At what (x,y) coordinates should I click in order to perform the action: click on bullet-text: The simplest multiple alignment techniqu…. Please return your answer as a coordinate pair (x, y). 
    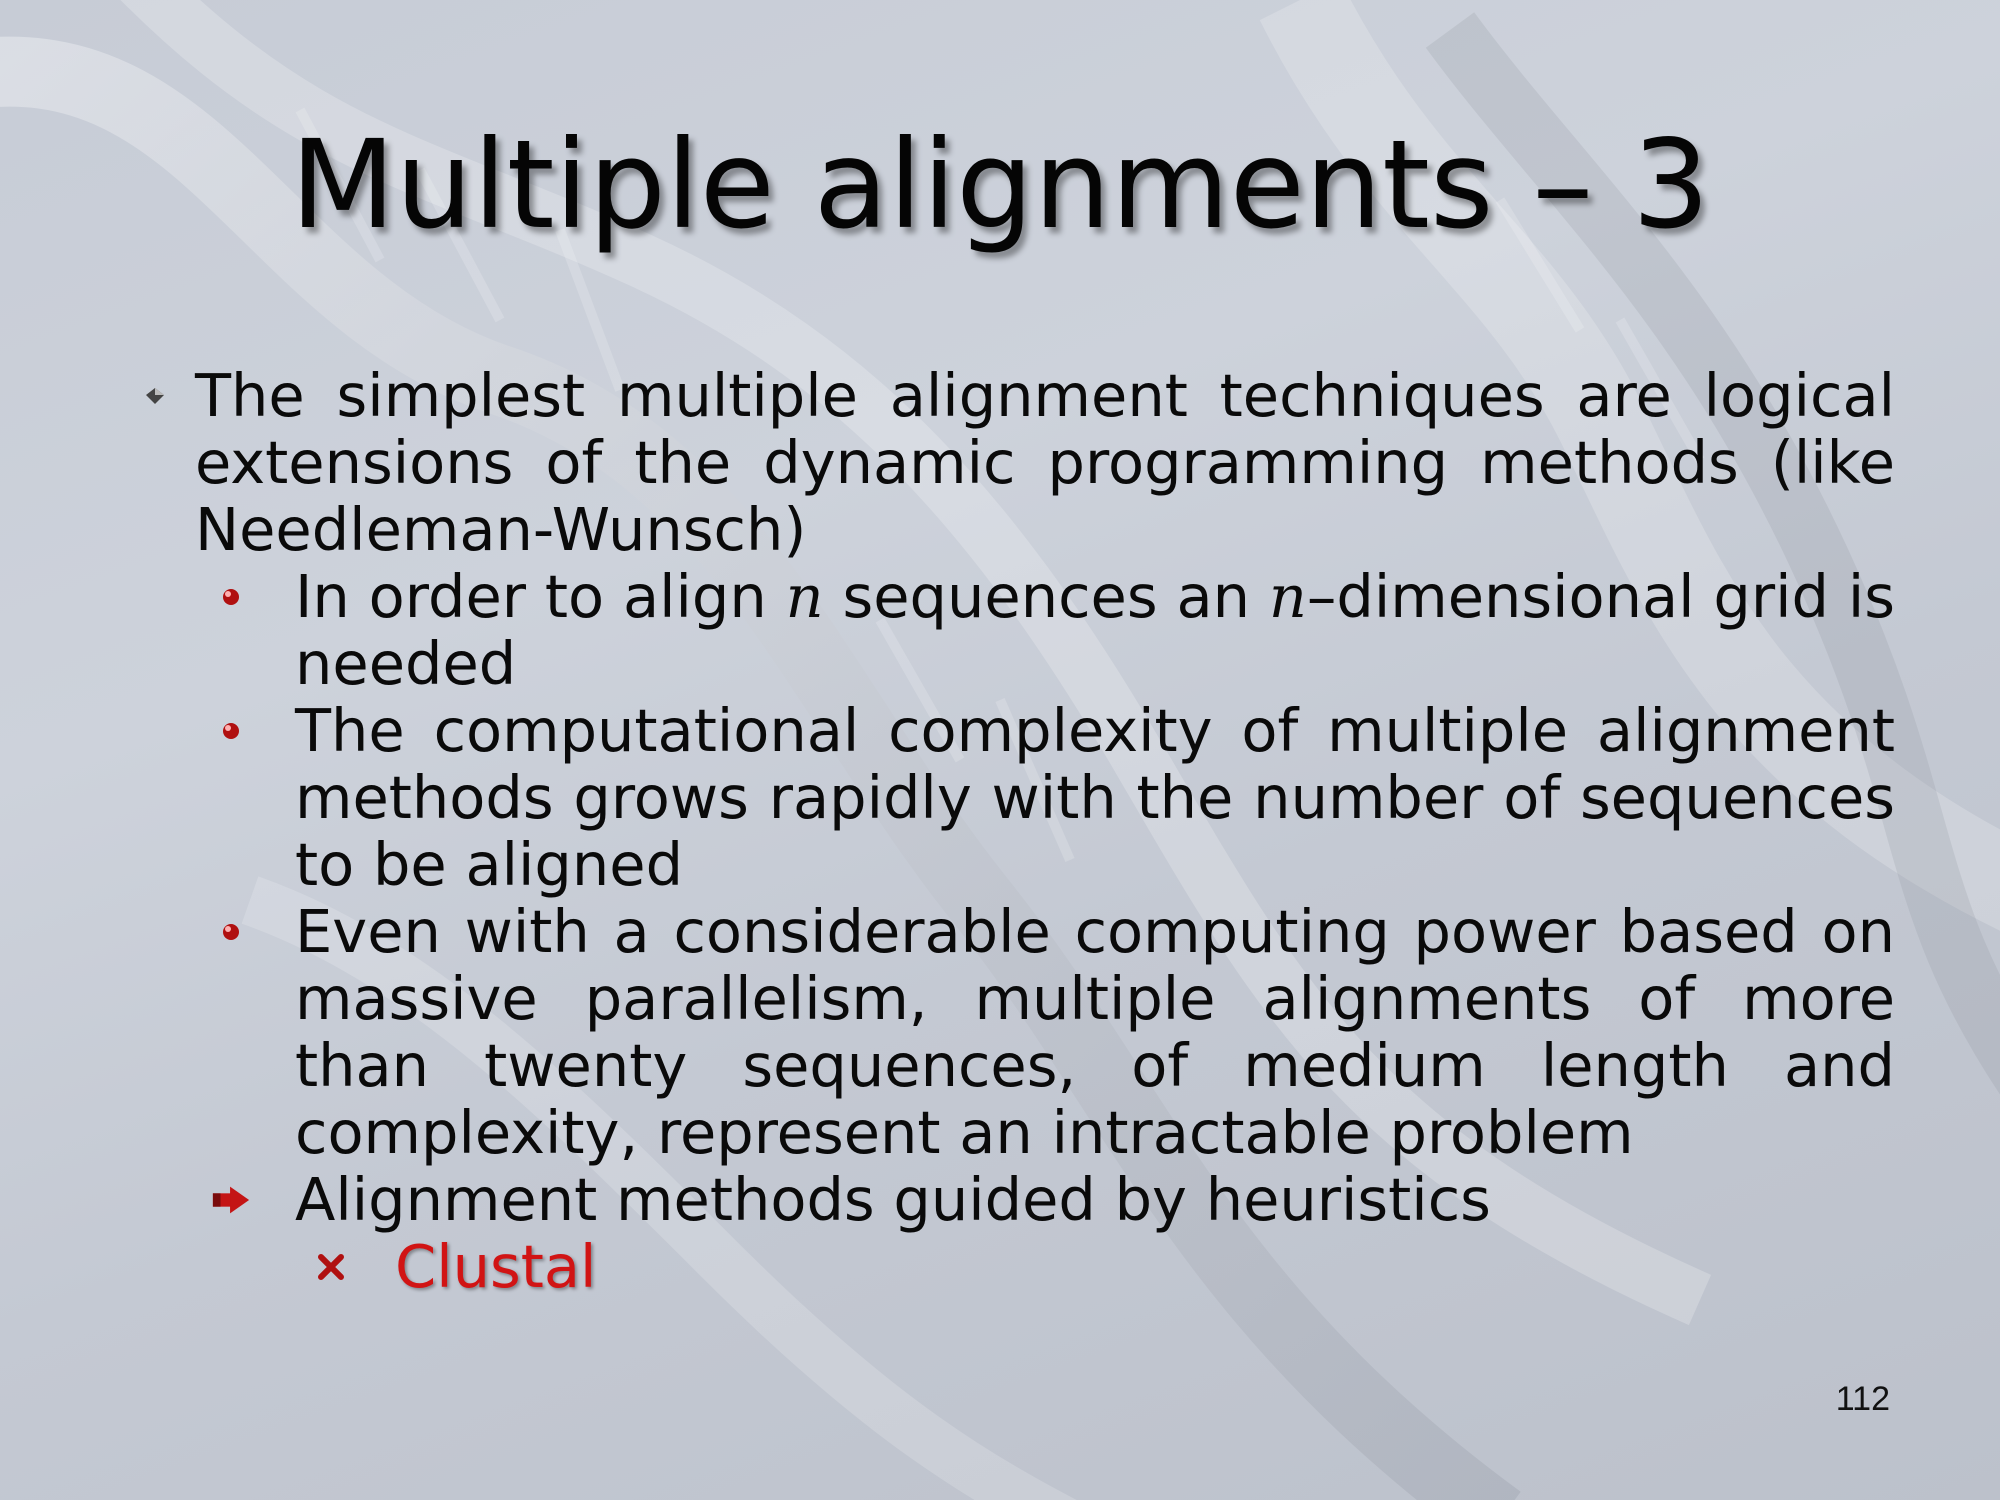
    Looking at the image, I should click on (1045, 462).